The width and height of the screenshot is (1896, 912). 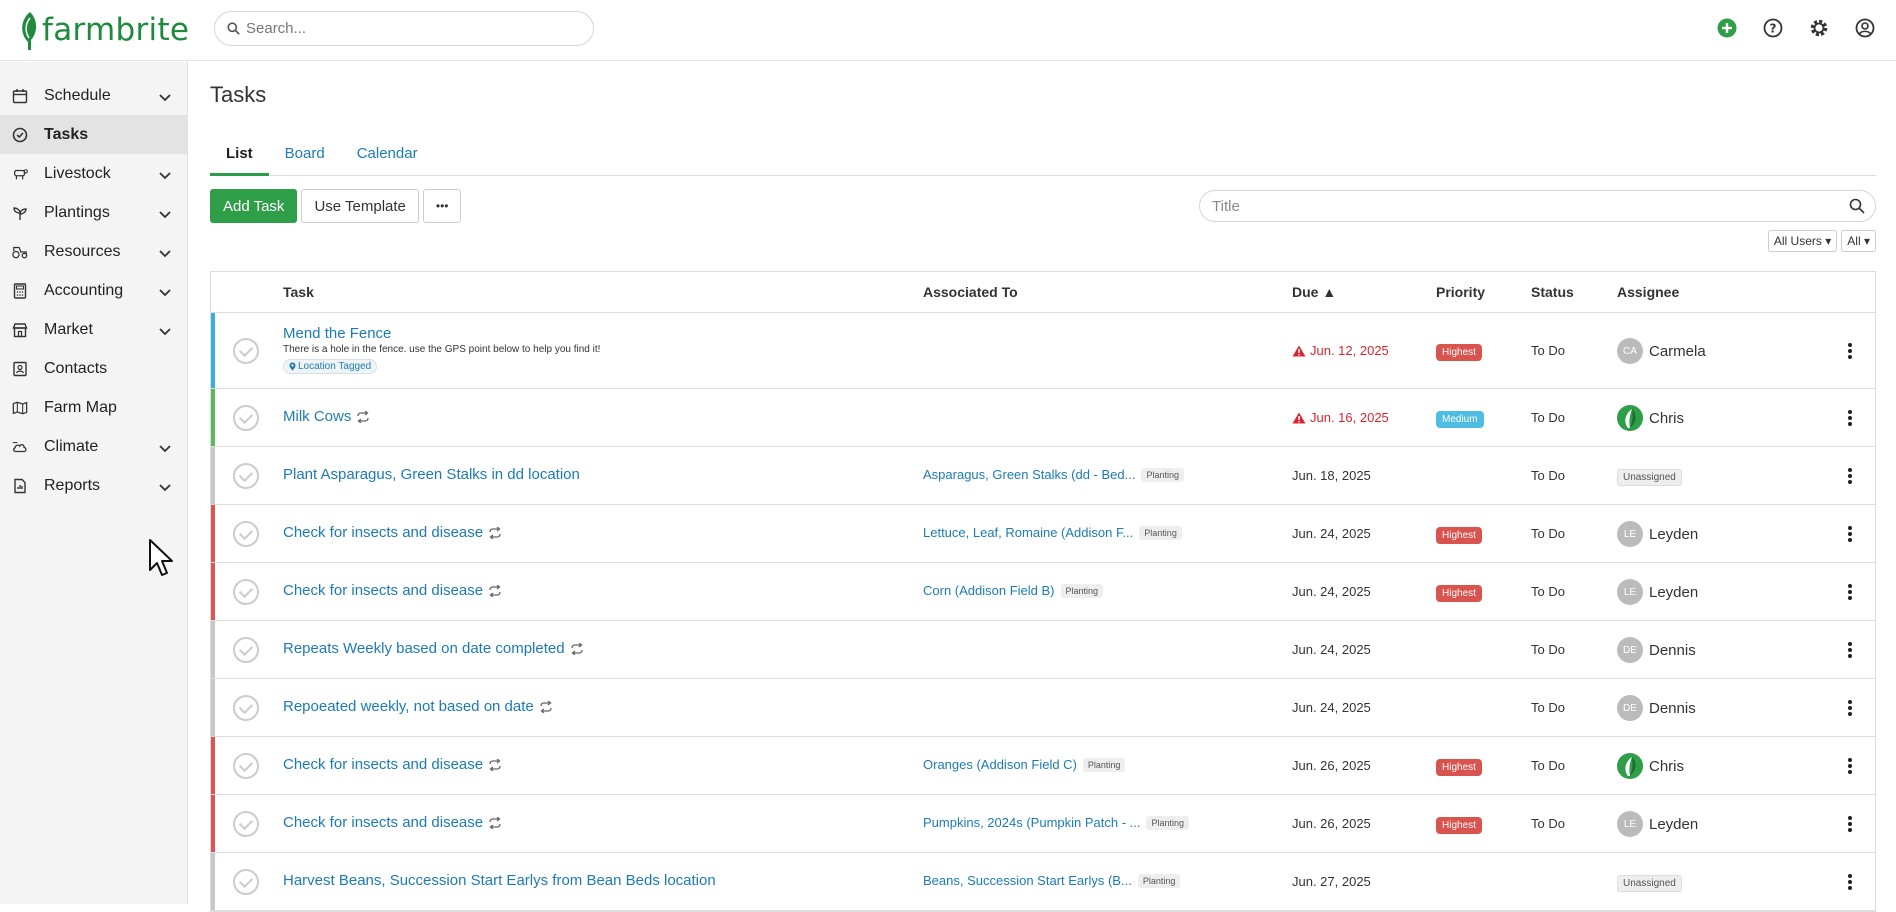 What do you see at coordinates (1648, 292) in the screenshot?
I see `header-assignee: Assignee` at bounding box center [1648, 292].